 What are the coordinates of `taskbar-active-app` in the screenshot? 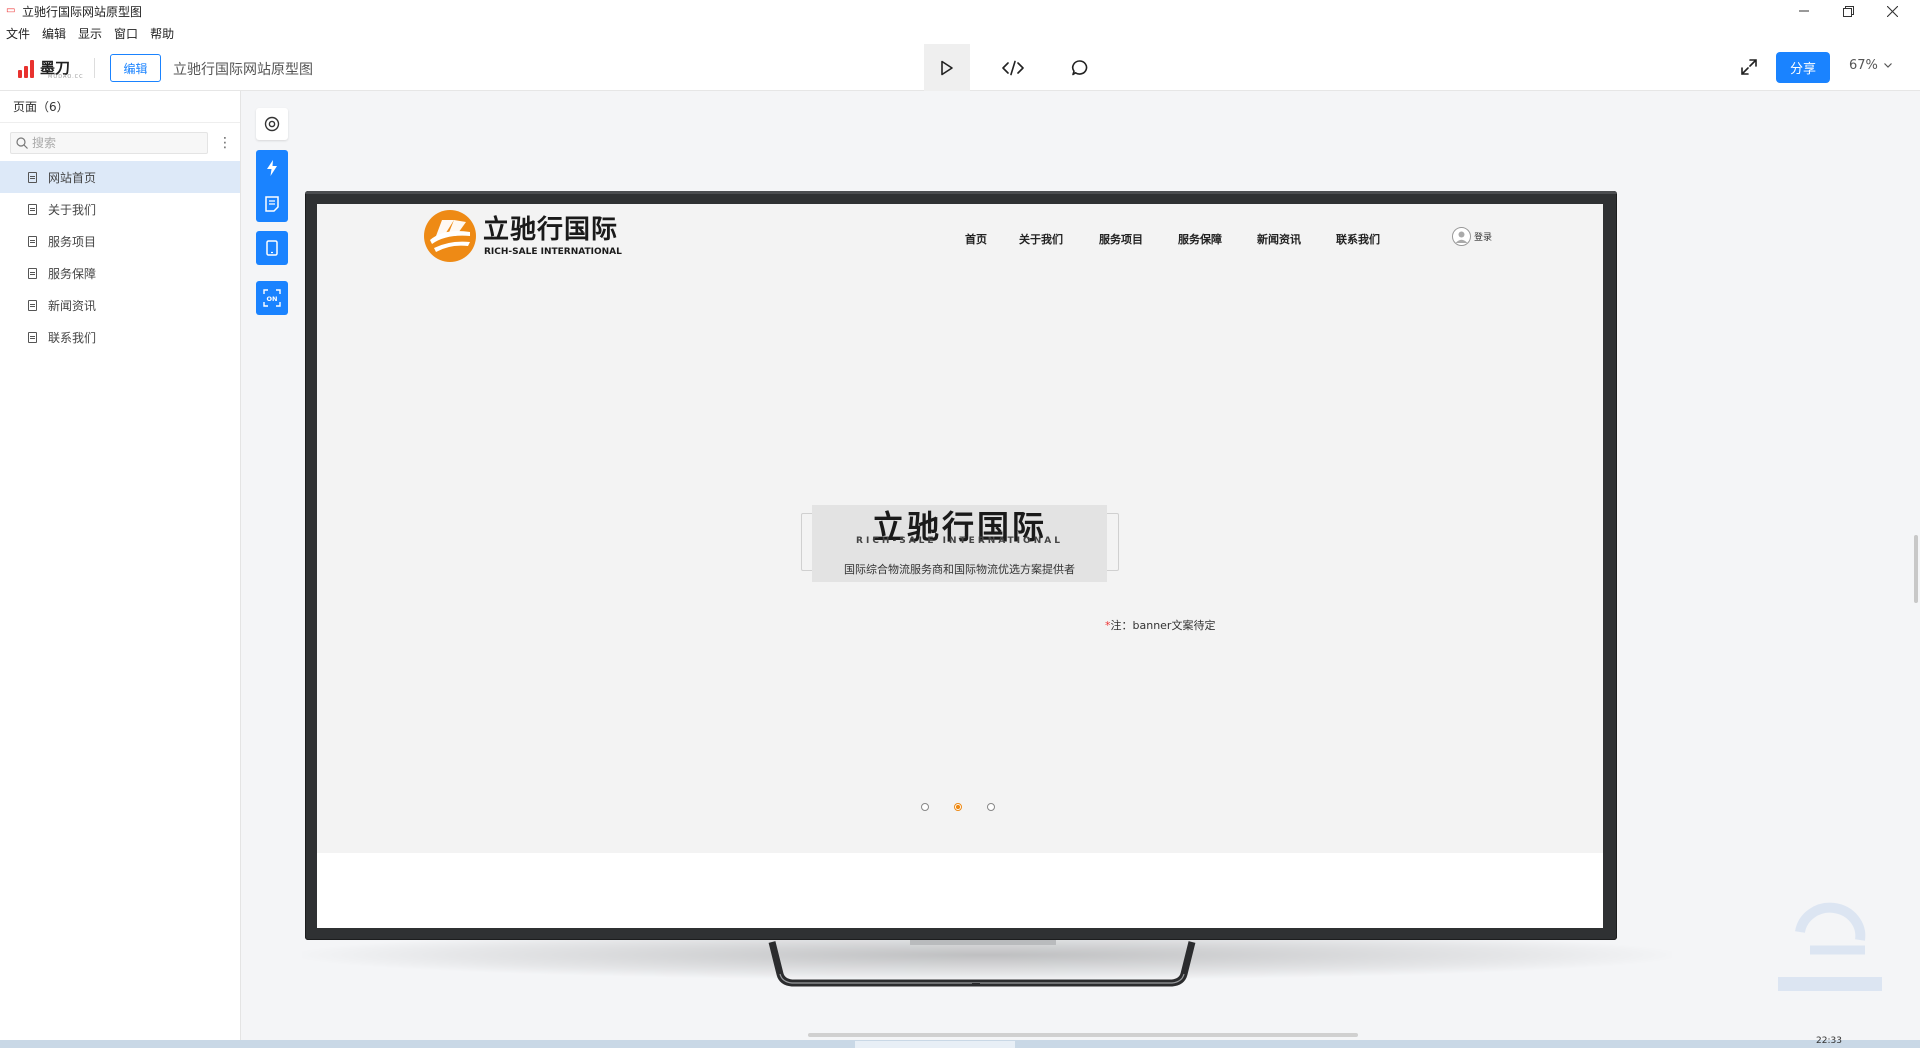 It's located at (935, 1044).